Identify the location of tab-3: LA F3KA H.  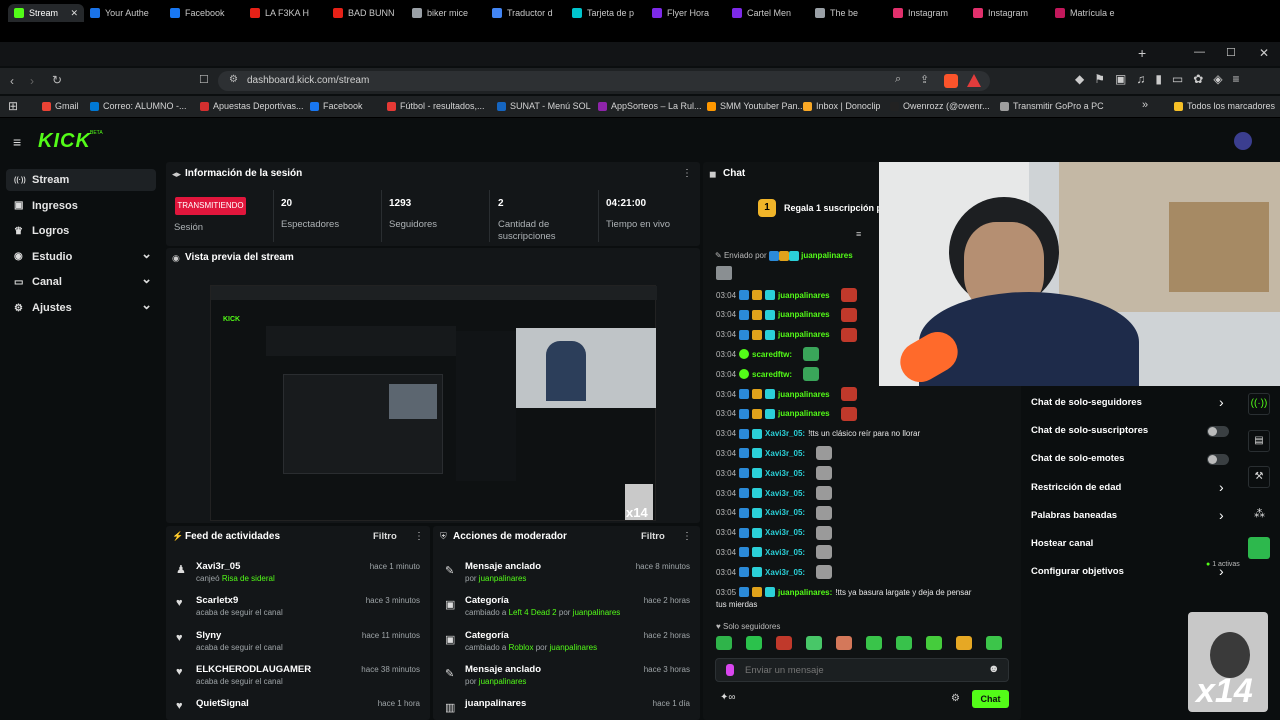
(287, 13).